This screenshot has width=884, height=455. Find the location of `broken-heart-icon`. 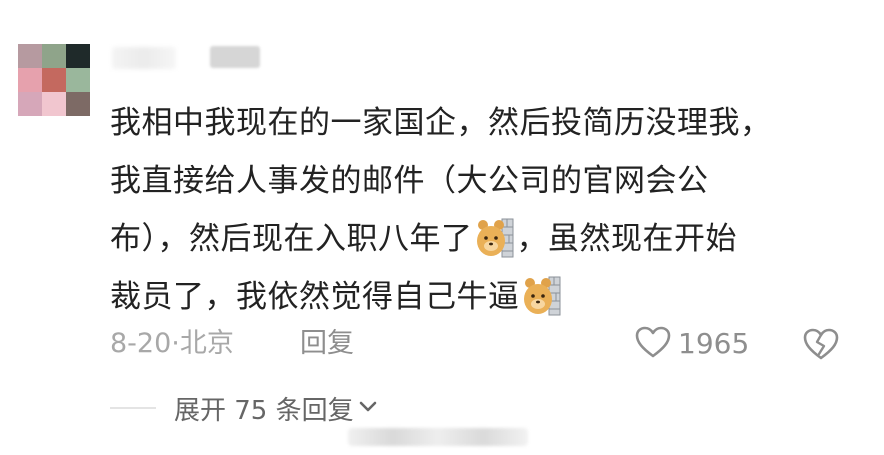

broken-heart-icon is located at coordinates (821, 346).